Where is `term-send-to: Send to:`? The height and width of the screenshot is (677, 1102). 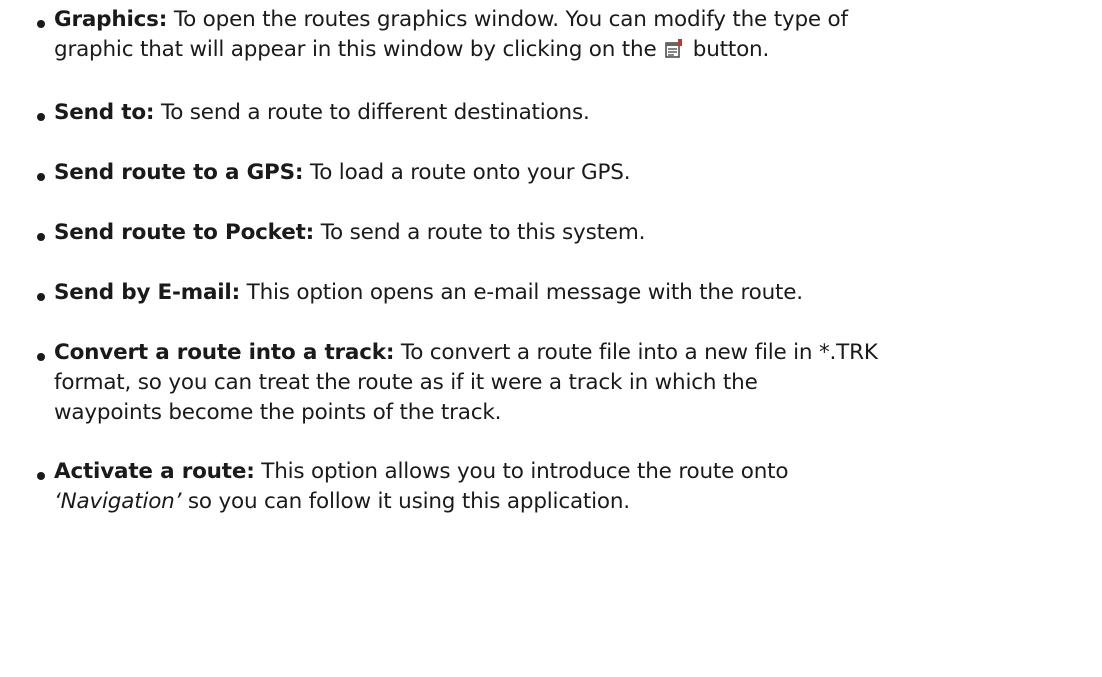 term-send-to: Send to: is located at coordinates (104, 112).